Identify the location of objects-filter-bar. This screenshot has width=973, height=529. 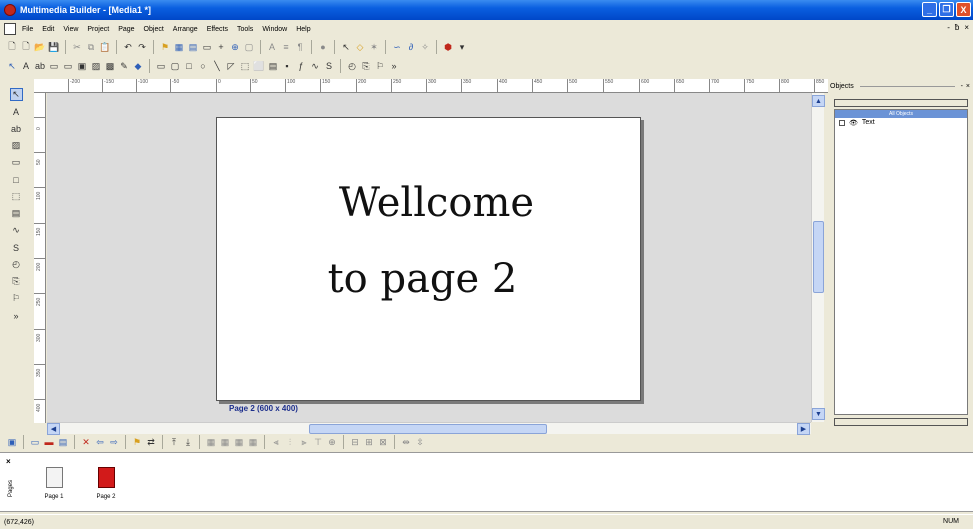
(901, 103).